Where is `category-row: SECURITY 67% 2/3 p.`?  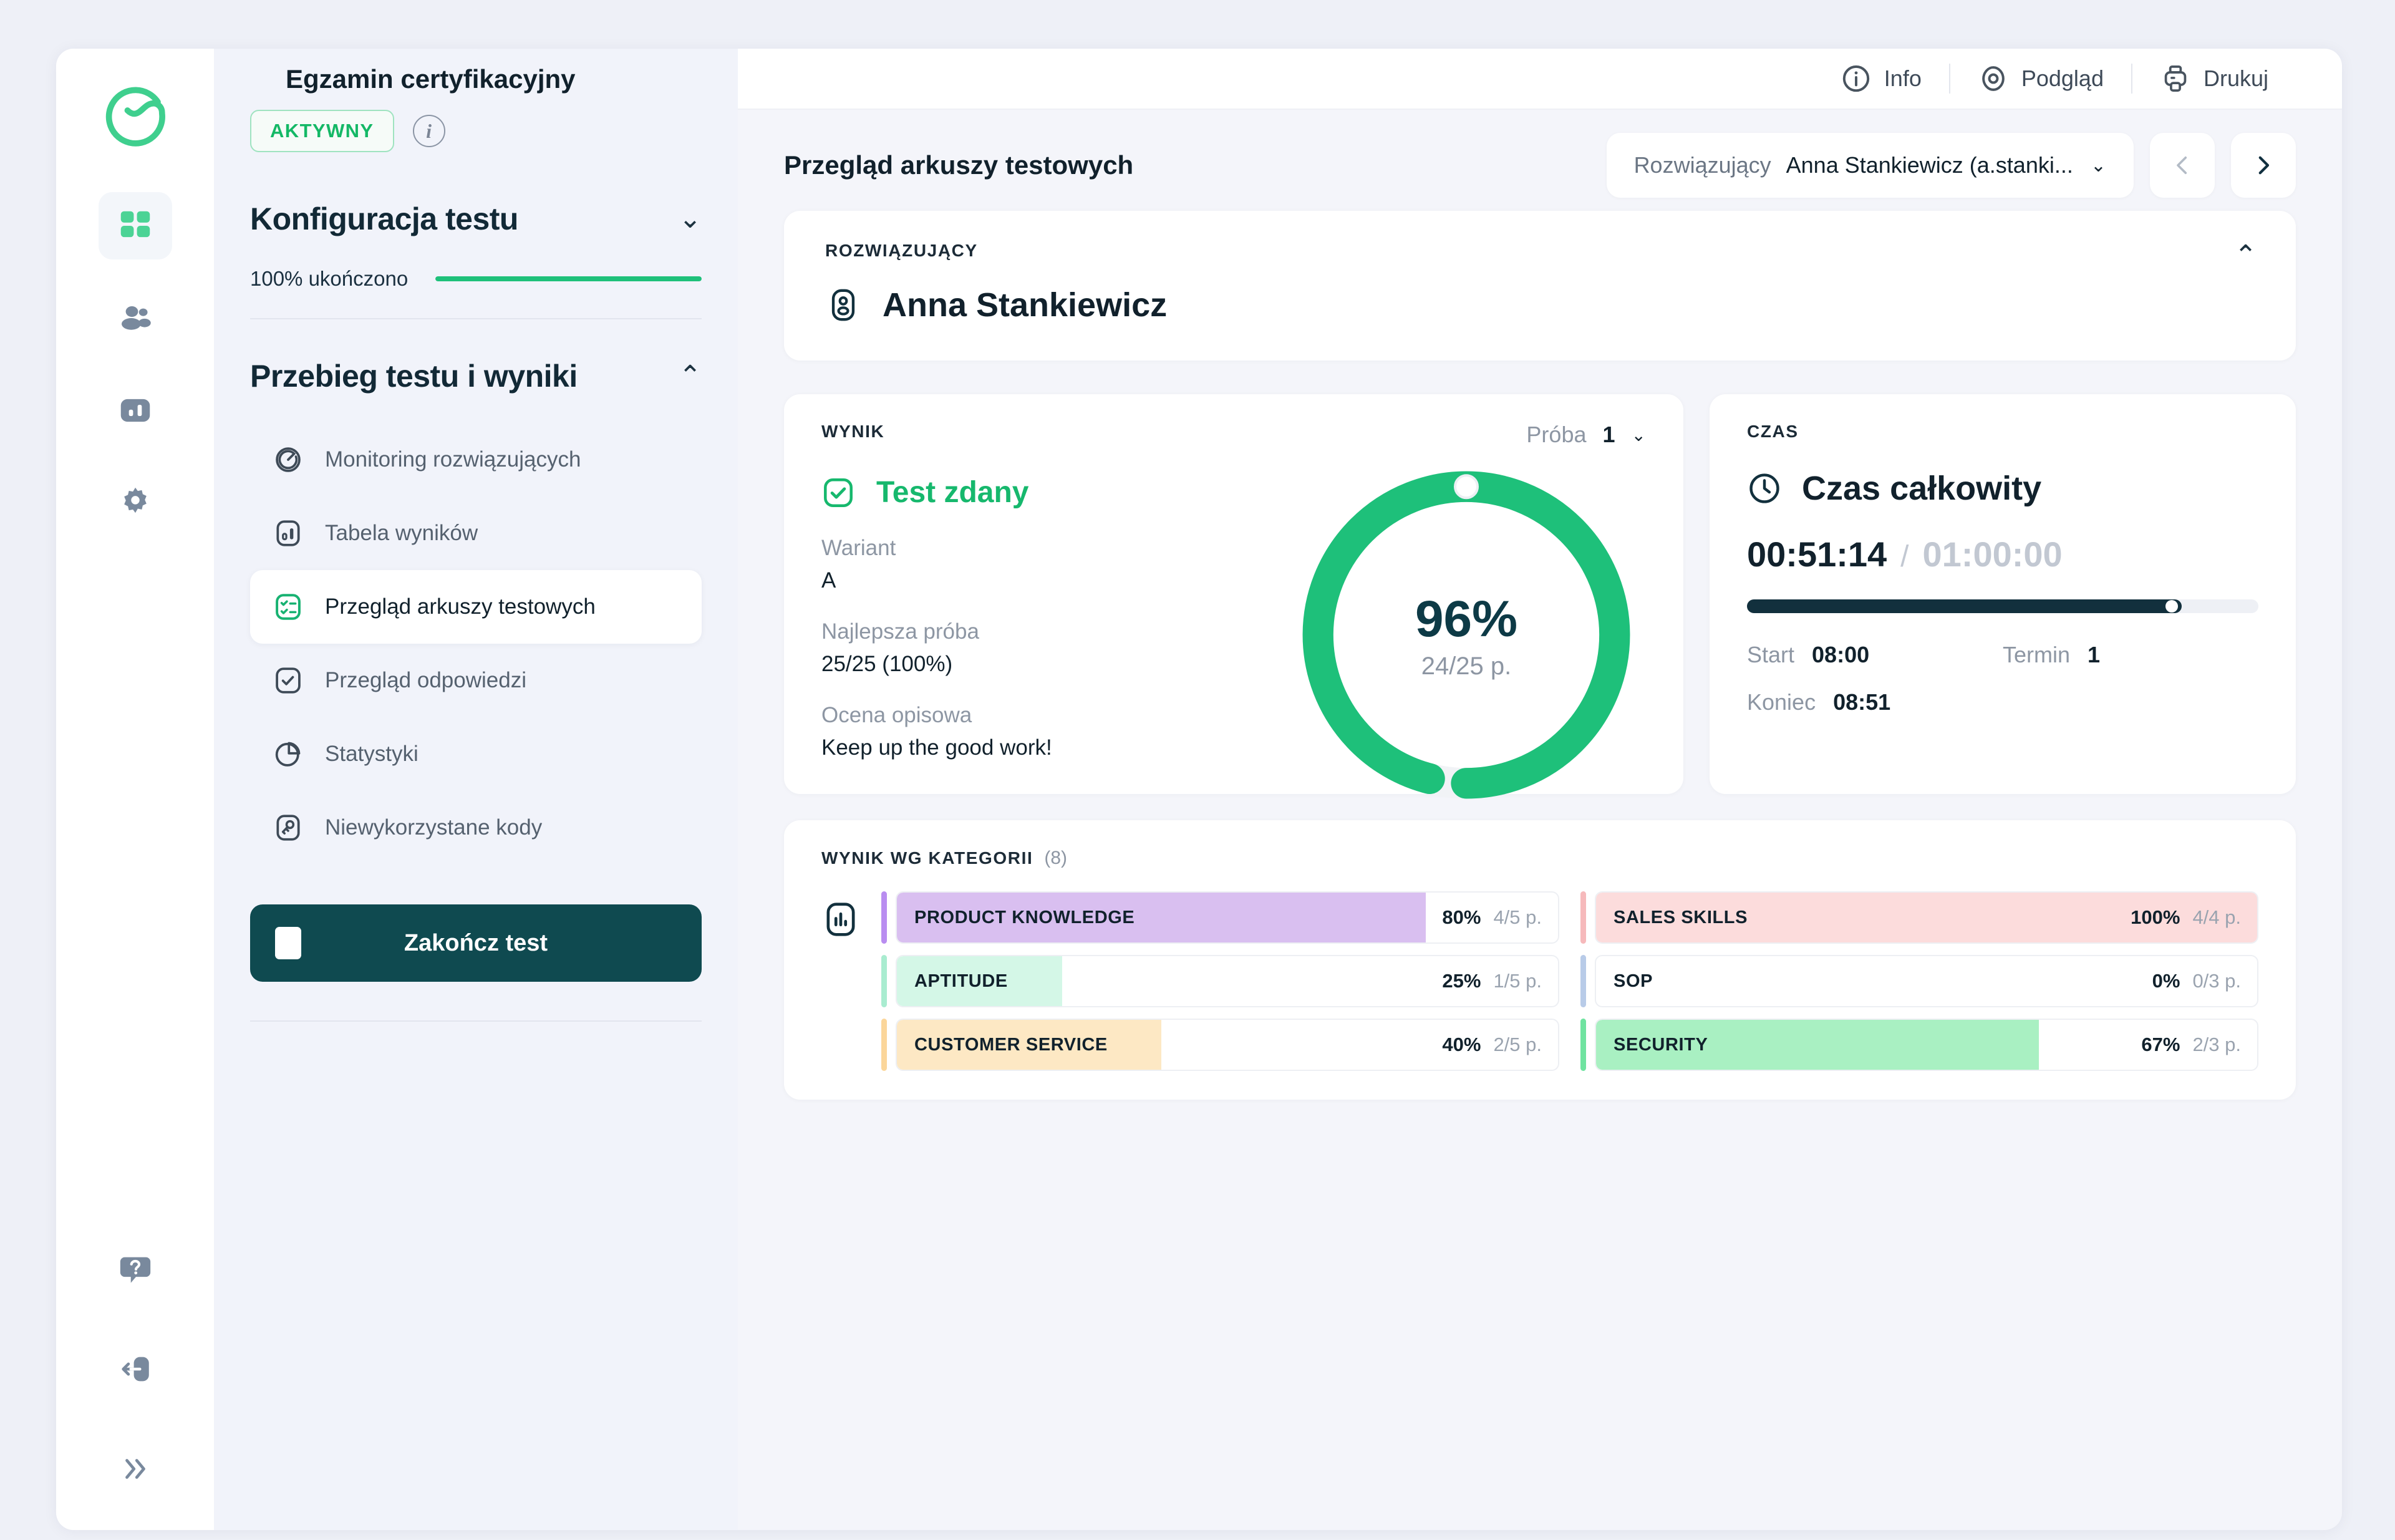
category-row: SECURITY 67% 2/3 p. is located at coordinates (1919, 1045).